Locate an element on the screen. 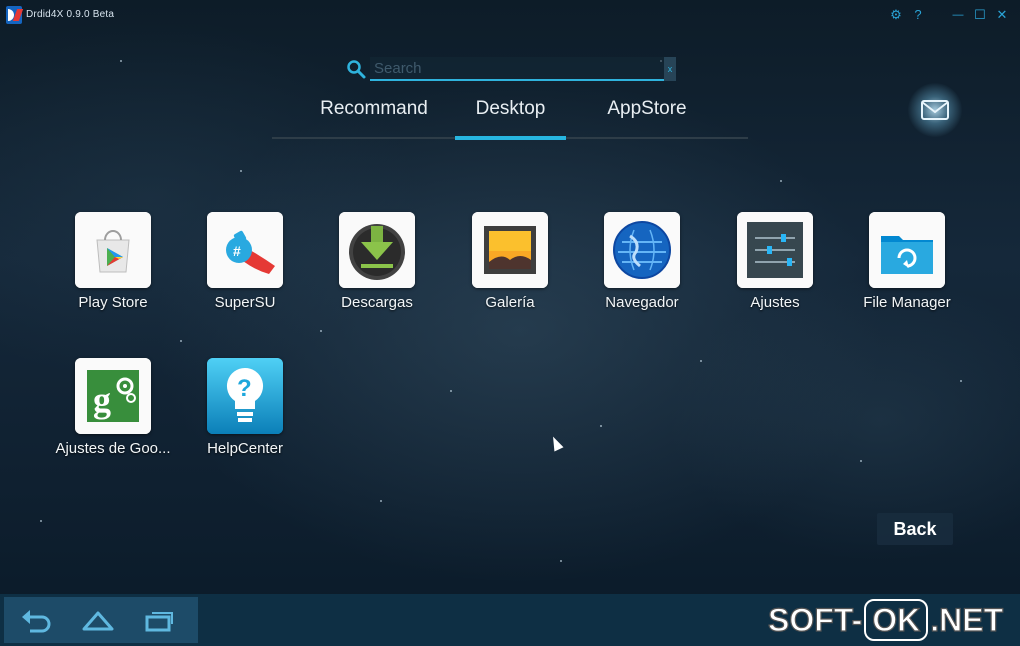  app-file-manager: File Manager is located at coordinates (907, 267).